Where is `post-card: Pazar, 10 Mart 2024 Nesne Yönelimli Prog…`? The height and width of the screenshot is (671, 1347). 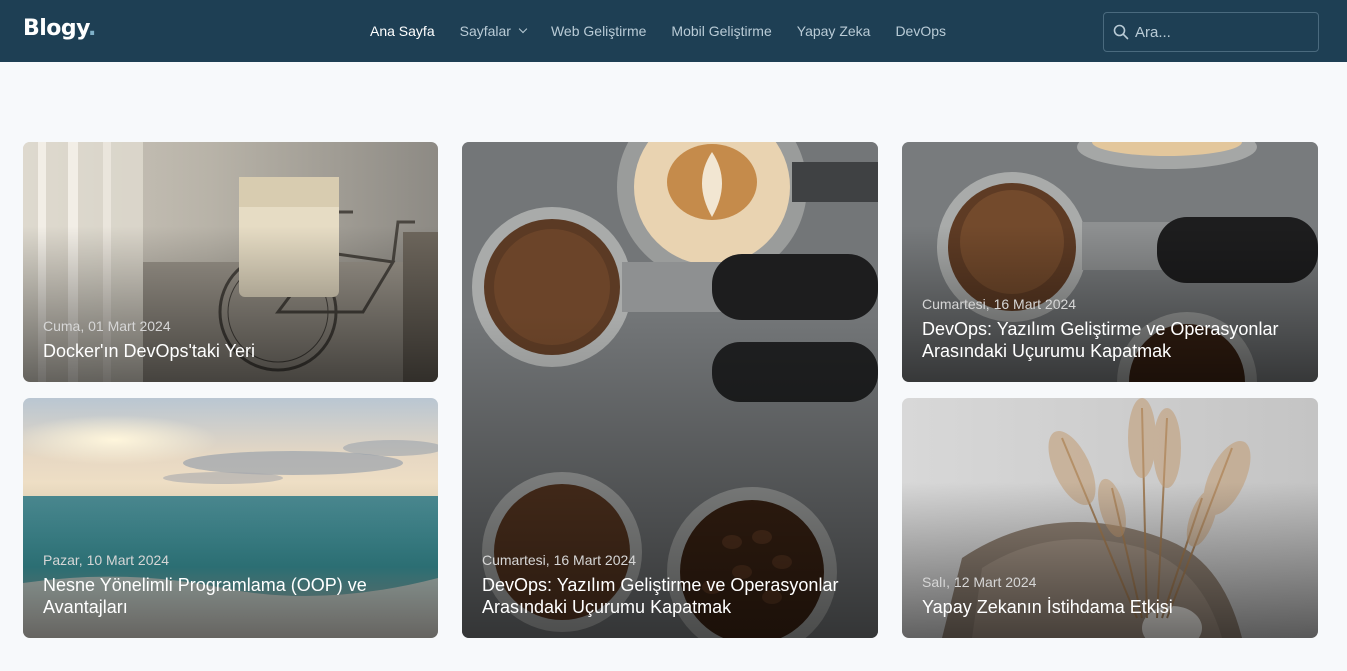 post-card: Pazar, 10 Mart 2024 Nesne Yönelimli Prog… is located at coordinates (230, 518).